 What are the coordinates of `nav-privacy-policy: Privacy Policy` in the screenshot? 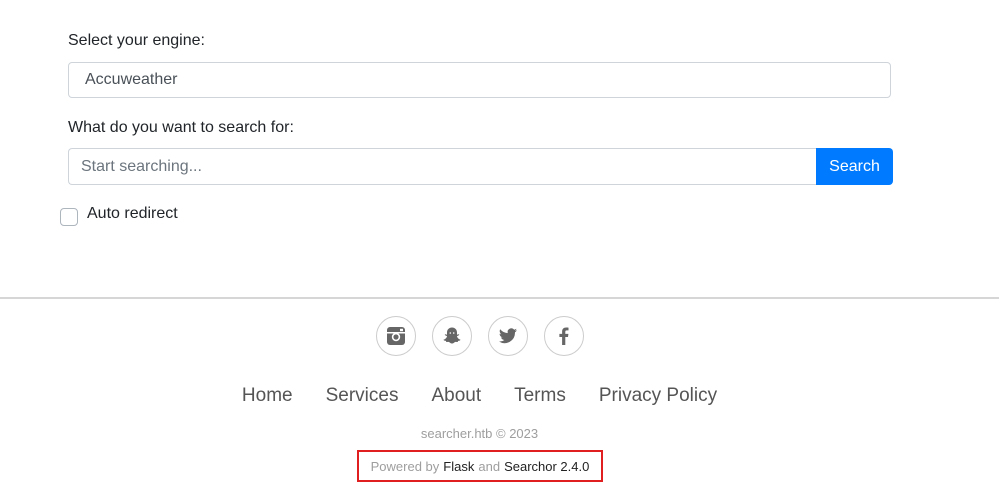 It's located at (658, 396).